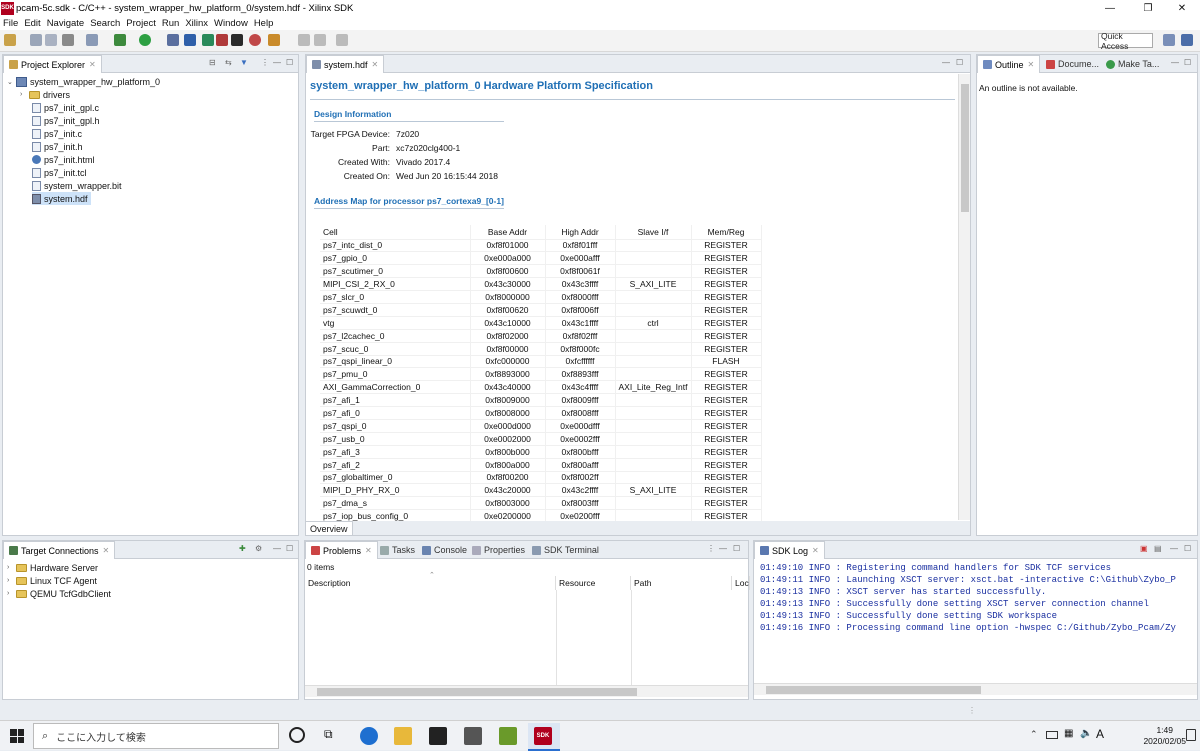  Describe the element at coordinates (77, 185) in the screenshot. I see `tree-item: system_wrapper.bit` at that location.